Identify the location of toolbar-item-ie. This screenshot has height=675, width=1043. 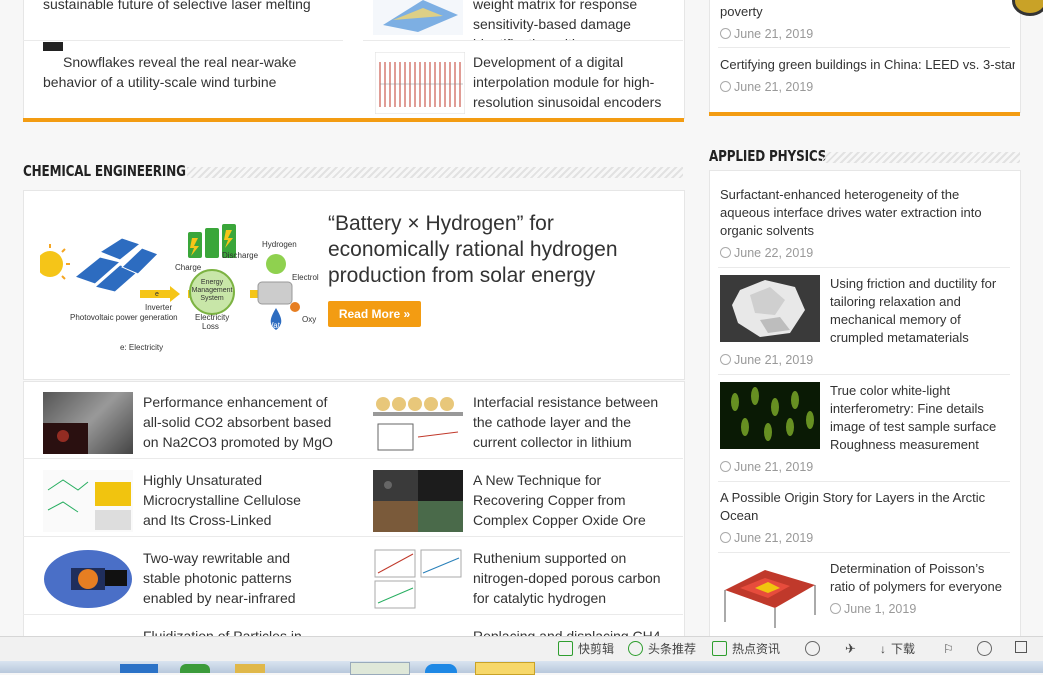
(987, 649).